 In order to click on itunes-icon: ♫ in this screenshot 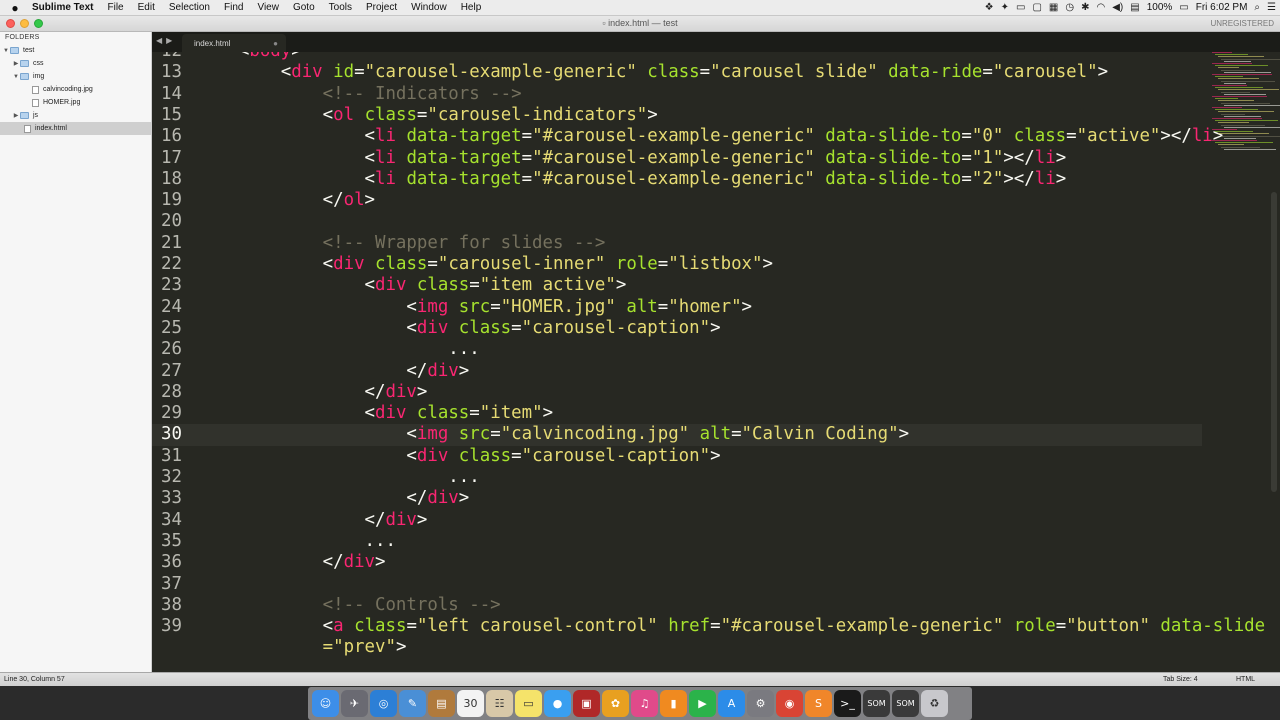, I will do `click(644, 703)`.